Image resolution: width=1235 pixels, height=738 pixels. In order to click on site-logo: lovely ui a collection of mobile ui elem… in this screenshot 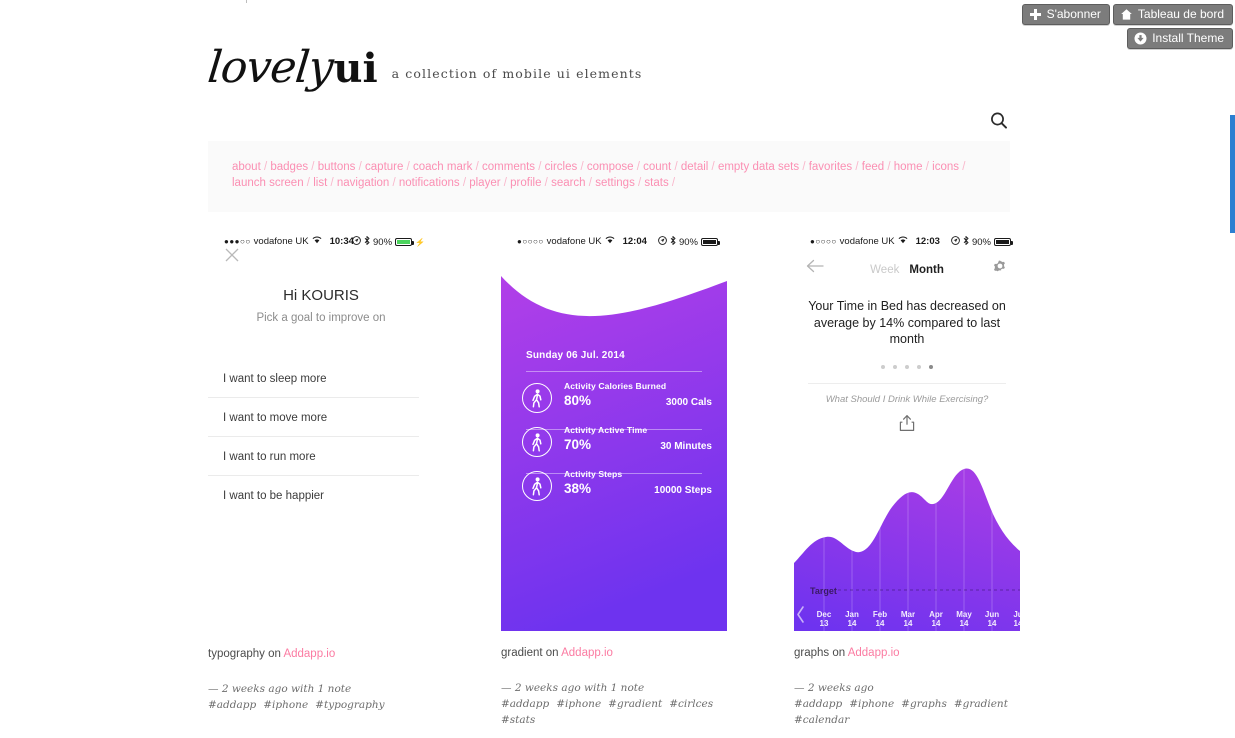, I will do `click(607, 67)`.